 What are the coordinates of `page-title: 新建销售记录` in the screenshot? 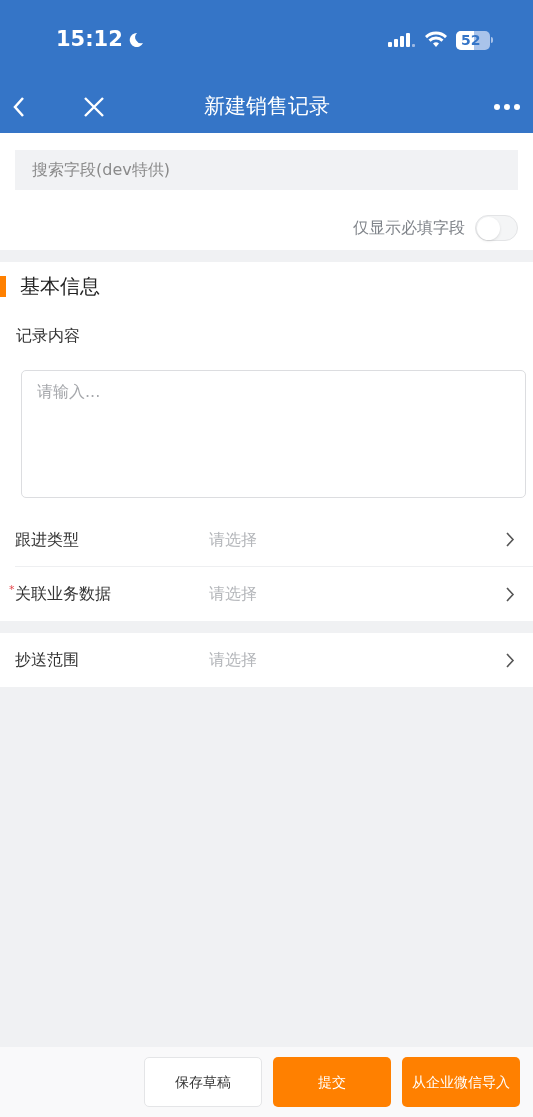 It's located at (266, 106).